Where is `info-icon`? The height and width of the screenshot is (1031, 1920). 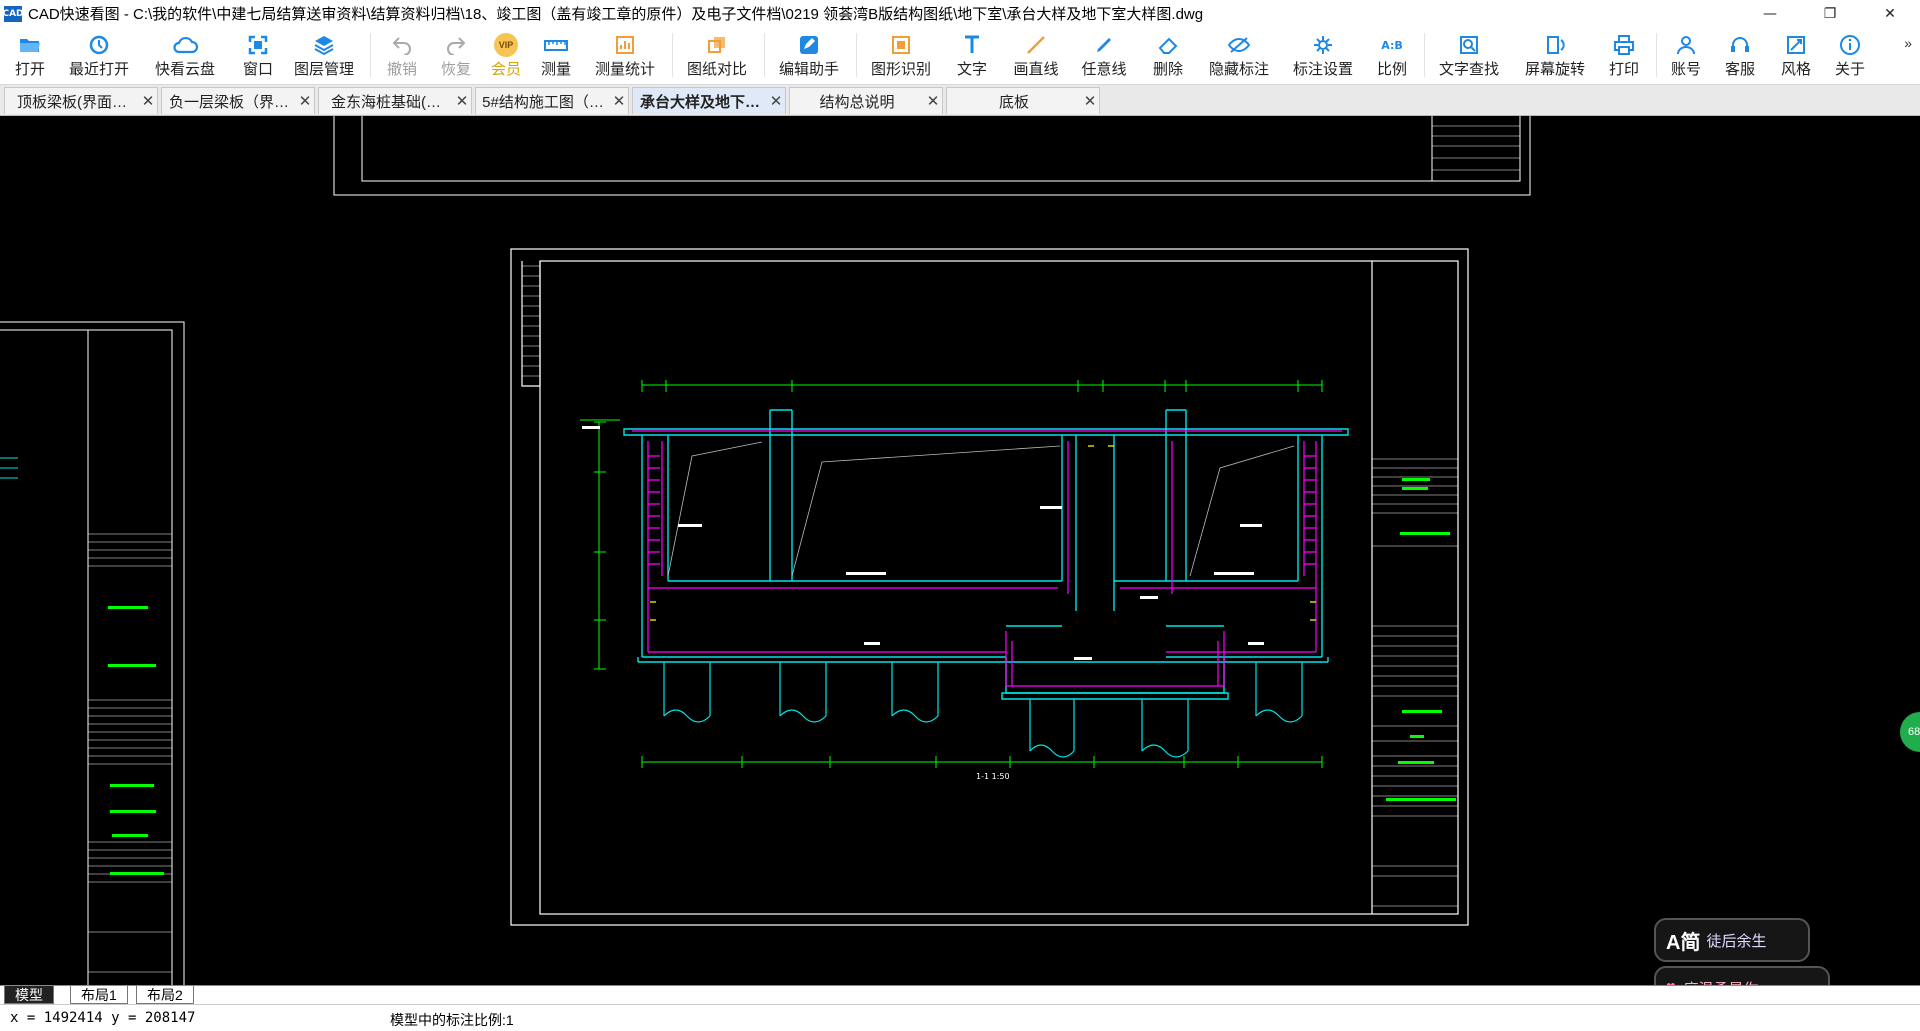 info-icon is located at coordinates (1850, 45).